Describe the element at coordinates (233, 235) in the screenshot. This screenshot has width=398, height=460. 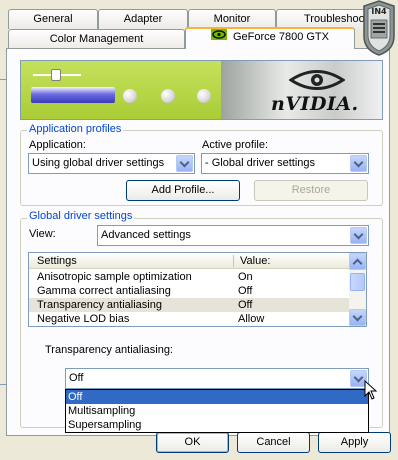
I see `view-select: Advanced settings` at that location.